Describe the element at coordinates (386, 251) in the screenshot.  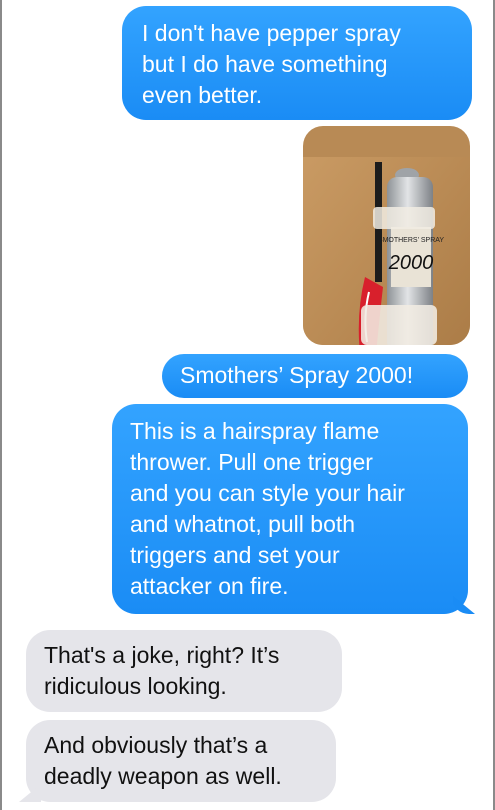
I see `hairspray-flamethrower-photo: SMOTHERS' SPRAY 2000` at that location.